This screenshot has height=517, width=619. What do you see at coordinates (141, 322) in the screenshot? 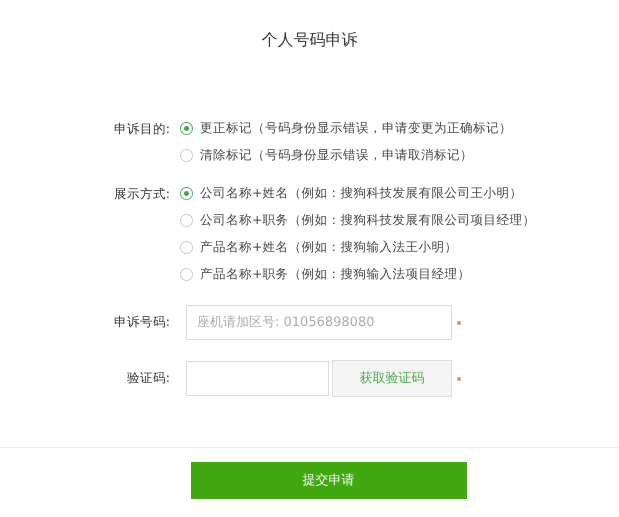
I see `field-label: 申诉号码:` at bounding box center [141, 322].